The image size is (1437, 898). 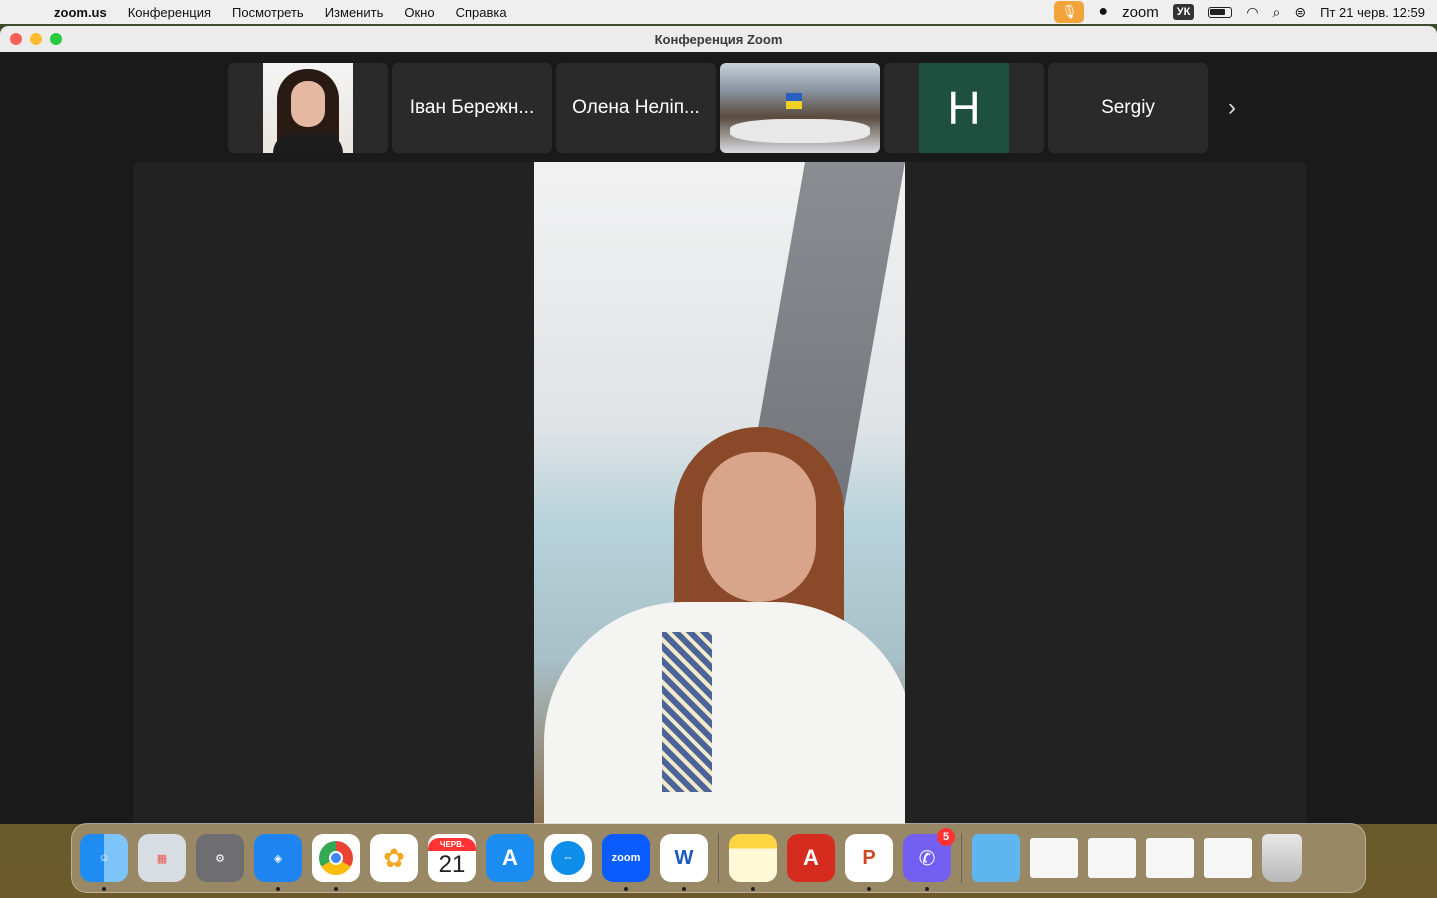 What do you see at coordinates (929, 859) in the screenshot?
I see `viber-icon: ✆ 5` at bounding box center [929, 859].